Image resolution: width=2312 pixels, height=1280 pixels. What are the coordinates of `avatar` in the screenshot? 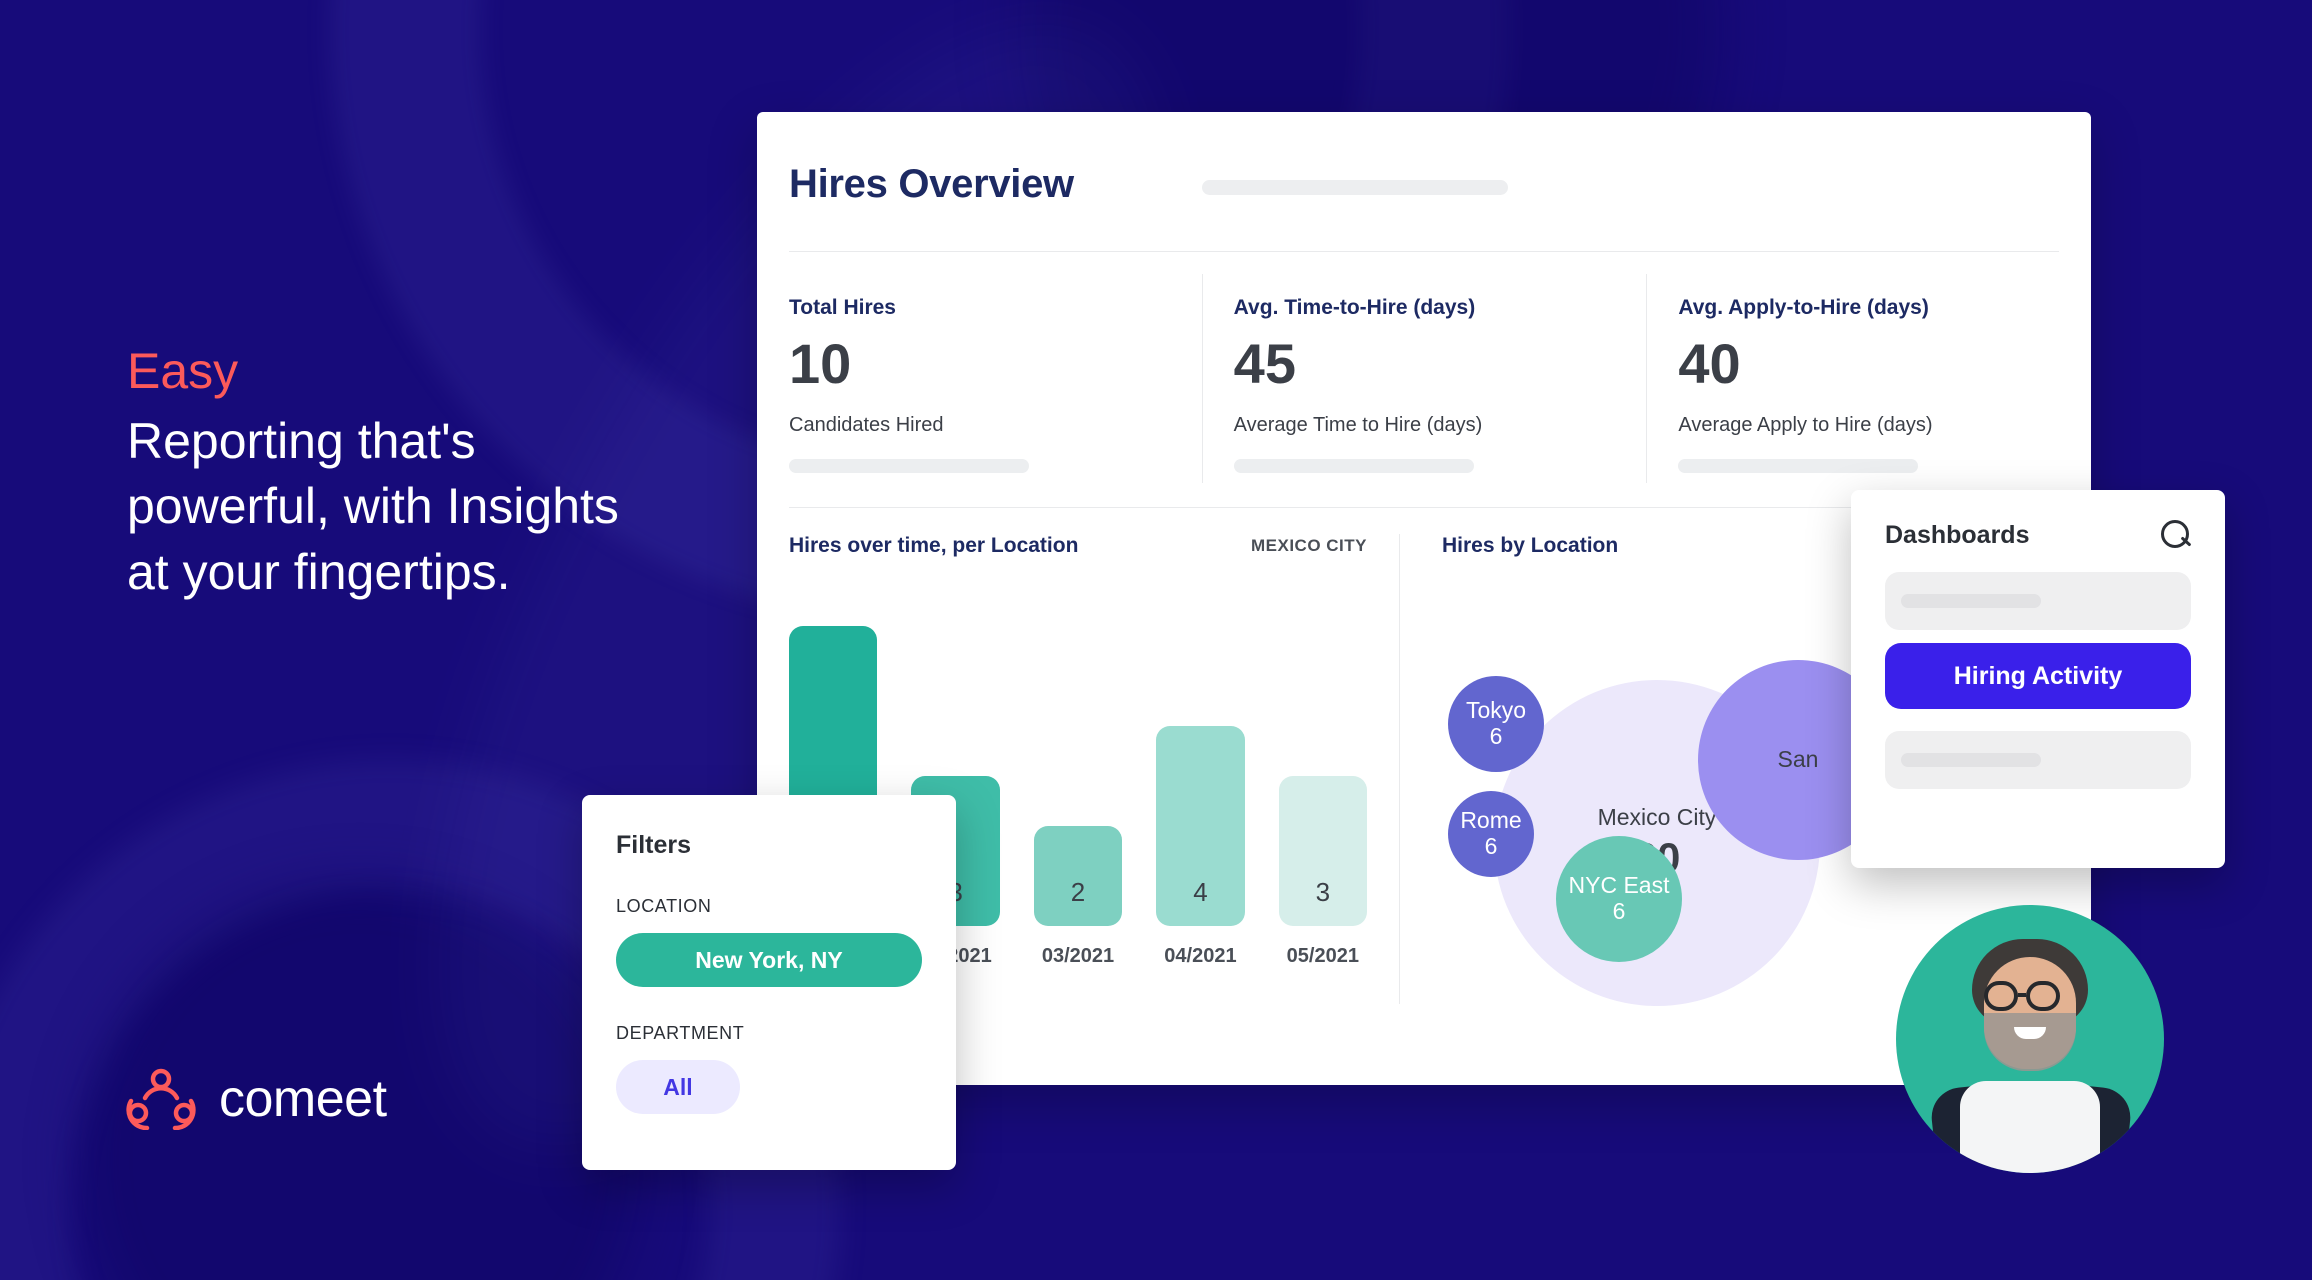 It's located at (2030, 1039).